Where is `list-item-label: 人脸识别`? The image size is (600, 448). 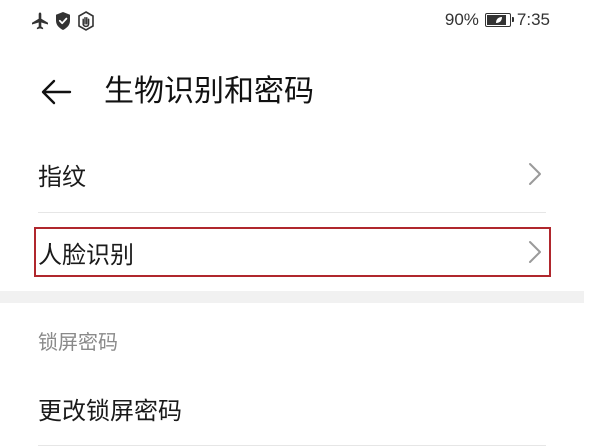 list-item-label: 人脸识别 is located at coordinates (86, 254).